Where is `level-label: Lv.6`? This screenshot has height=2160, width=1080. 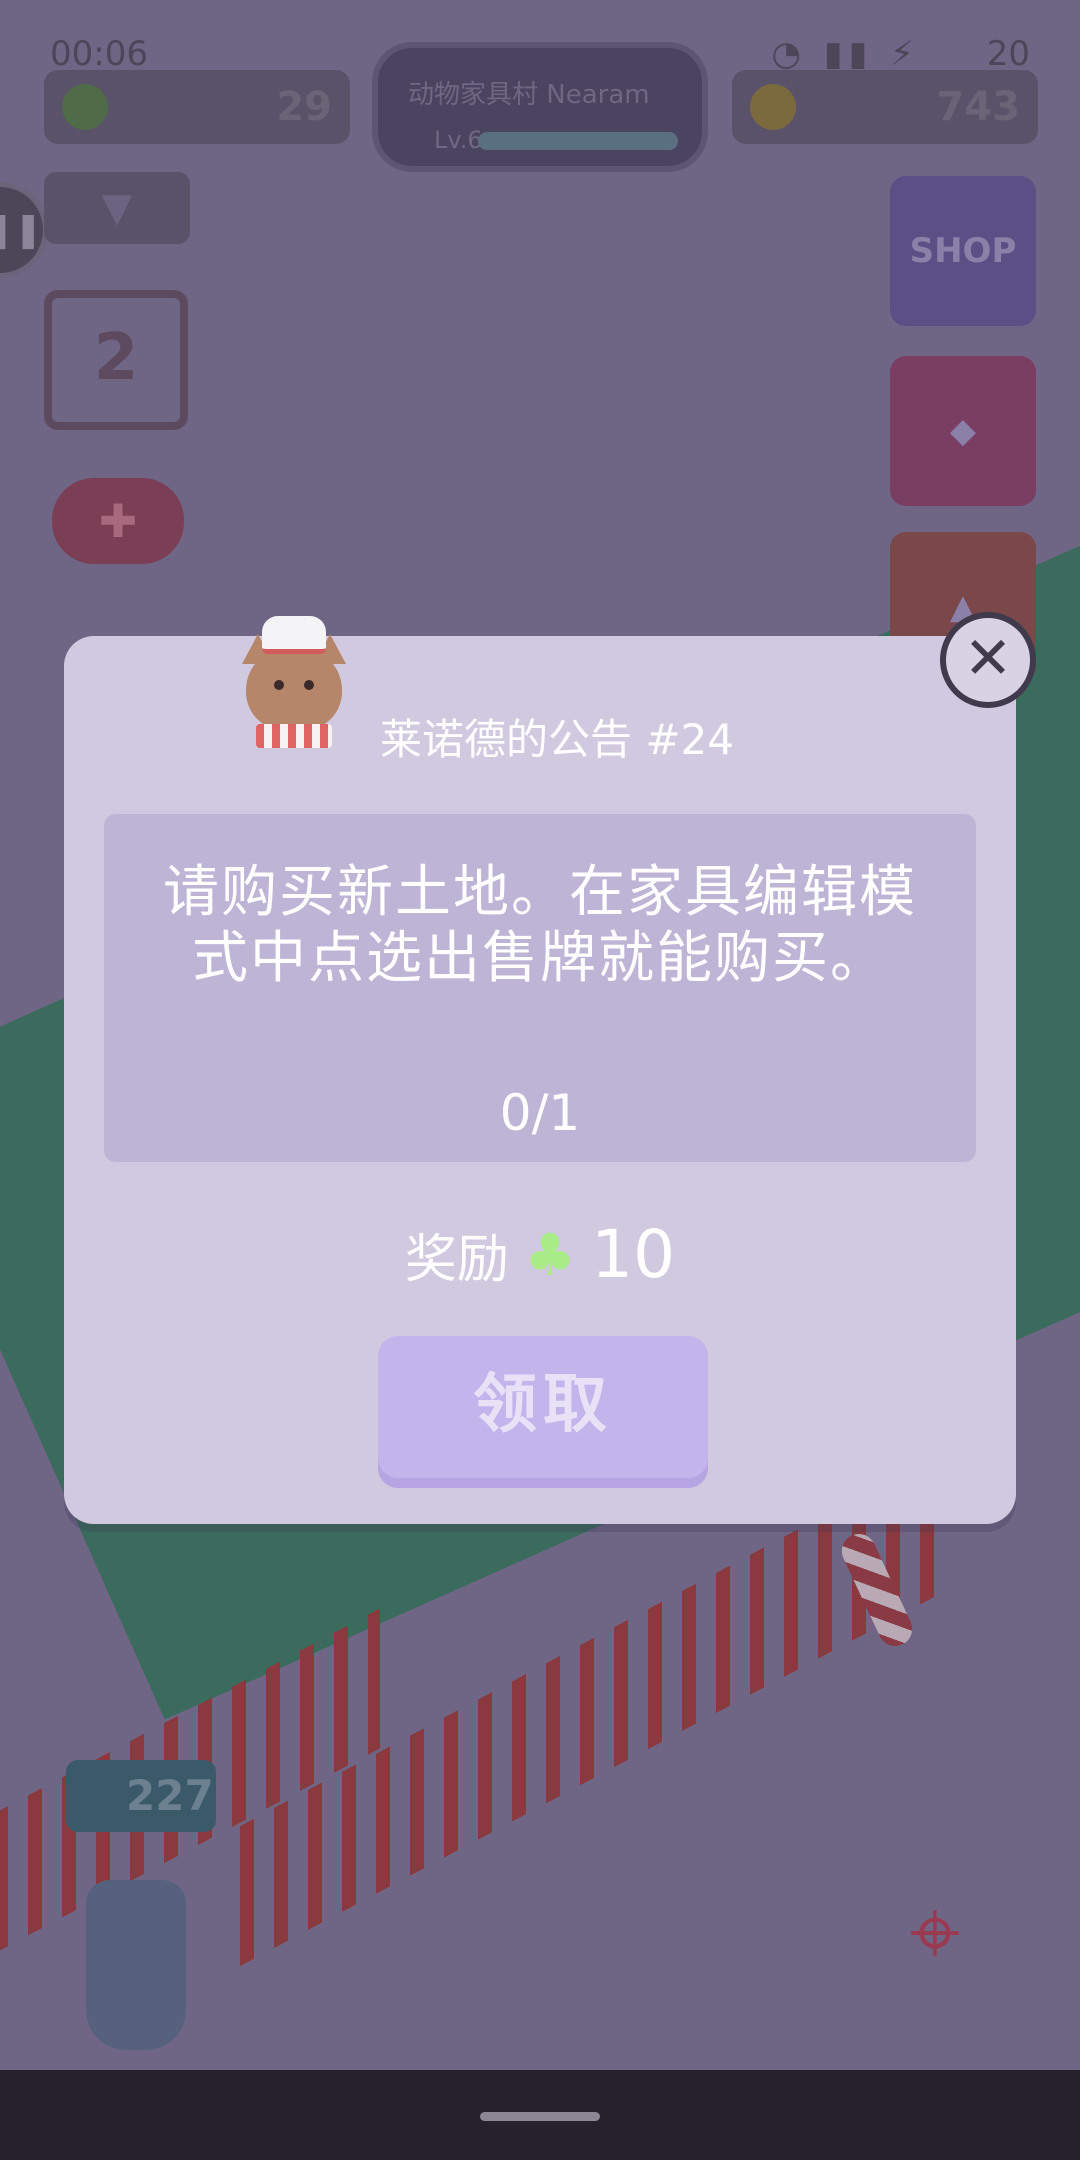
level-label: Lv.6 is located at coordinates (458, 140).